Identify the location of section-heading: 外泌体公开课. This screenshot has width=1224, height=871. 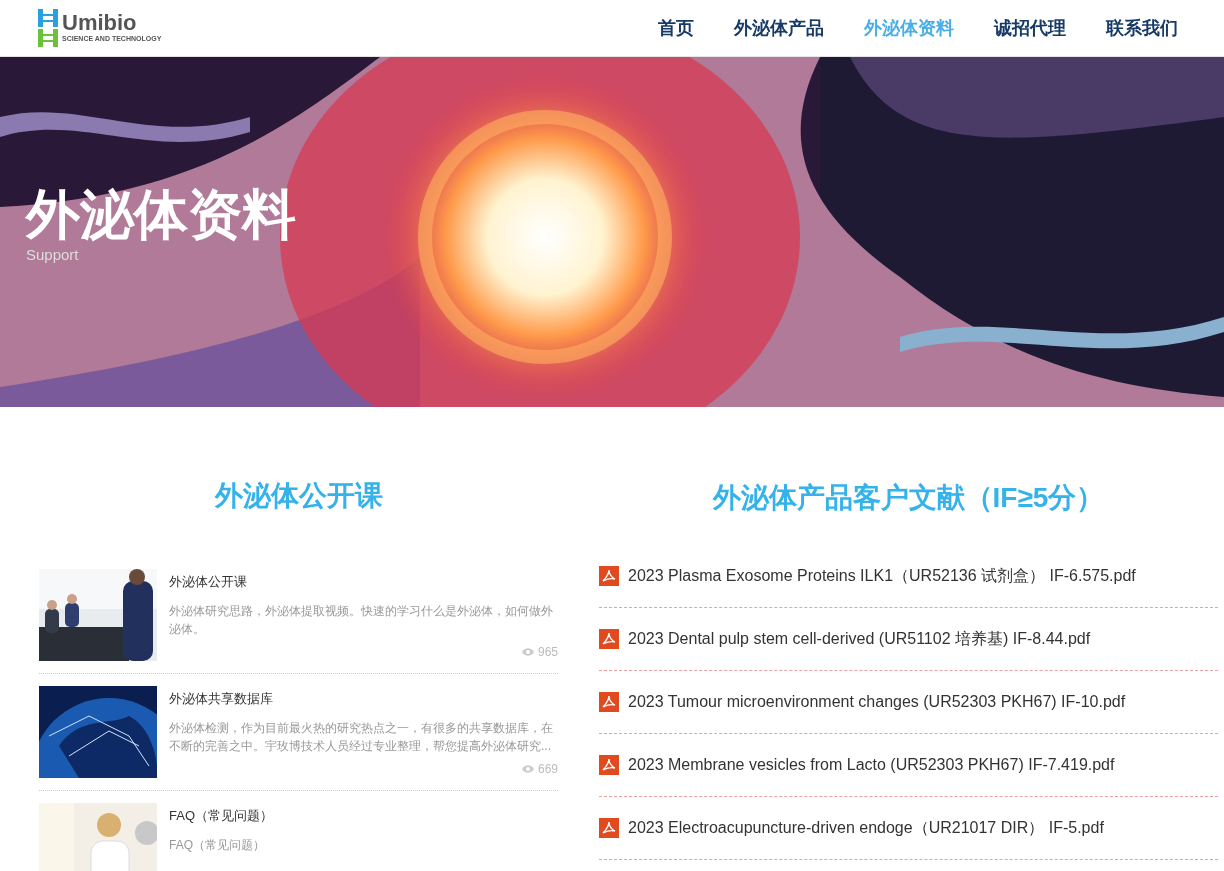
(298, 496).